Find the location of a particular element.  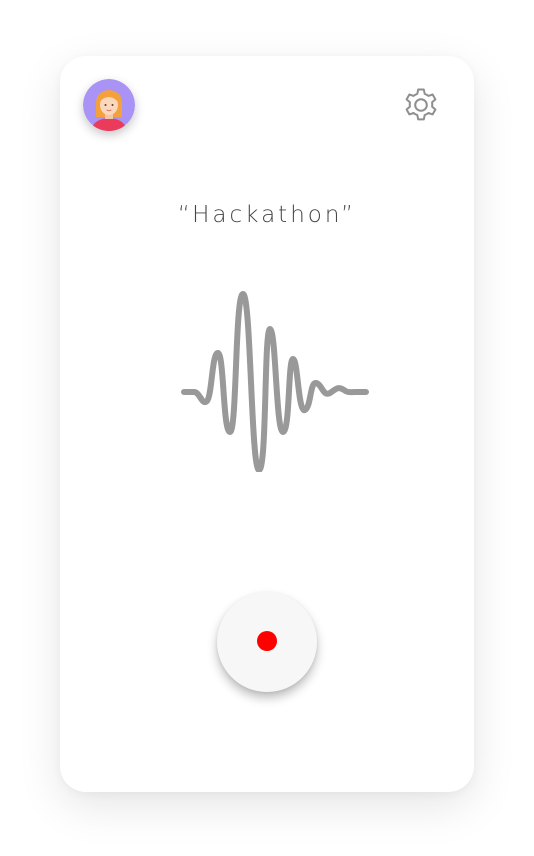

sound-wave-icon is located at coordinates (275, 382).